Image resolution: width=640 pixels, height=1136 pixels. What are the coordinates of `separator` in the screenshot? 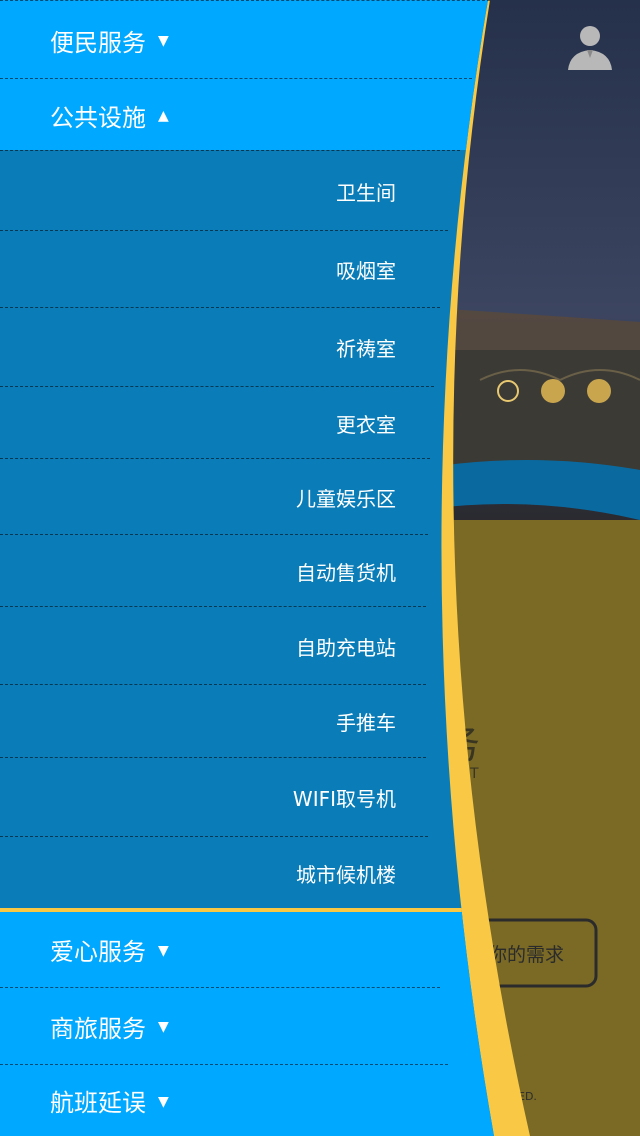 It's located at (245, 0).